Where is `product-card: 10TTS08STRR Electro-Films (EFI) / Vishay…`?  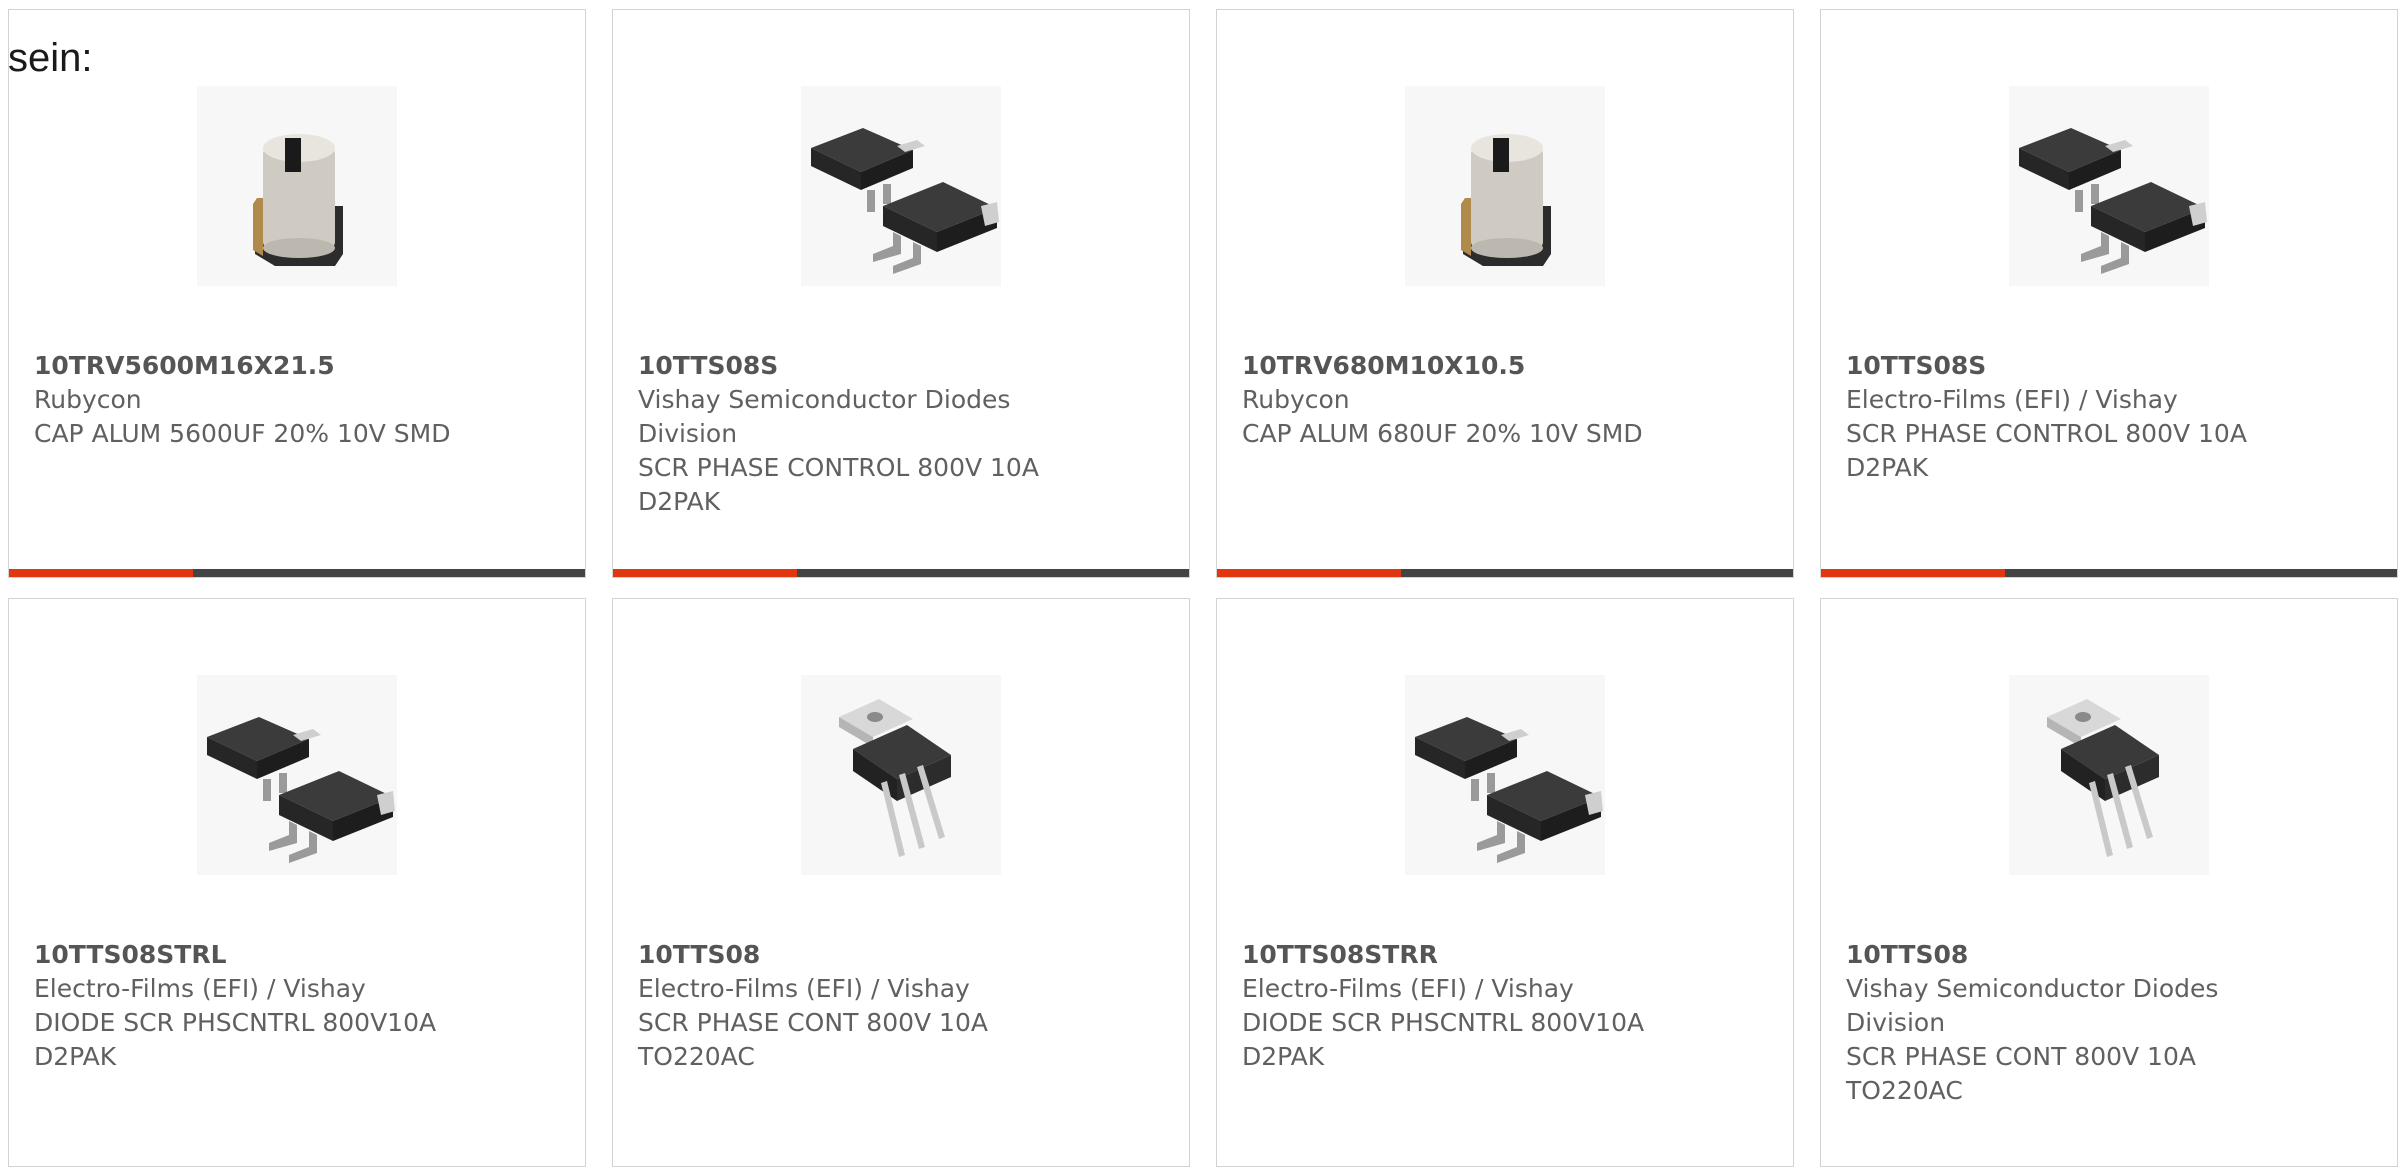 product-card: 10TTS08STRR Electro-Films (EFI) / Vishay… is located at coordinates (1505, 882).